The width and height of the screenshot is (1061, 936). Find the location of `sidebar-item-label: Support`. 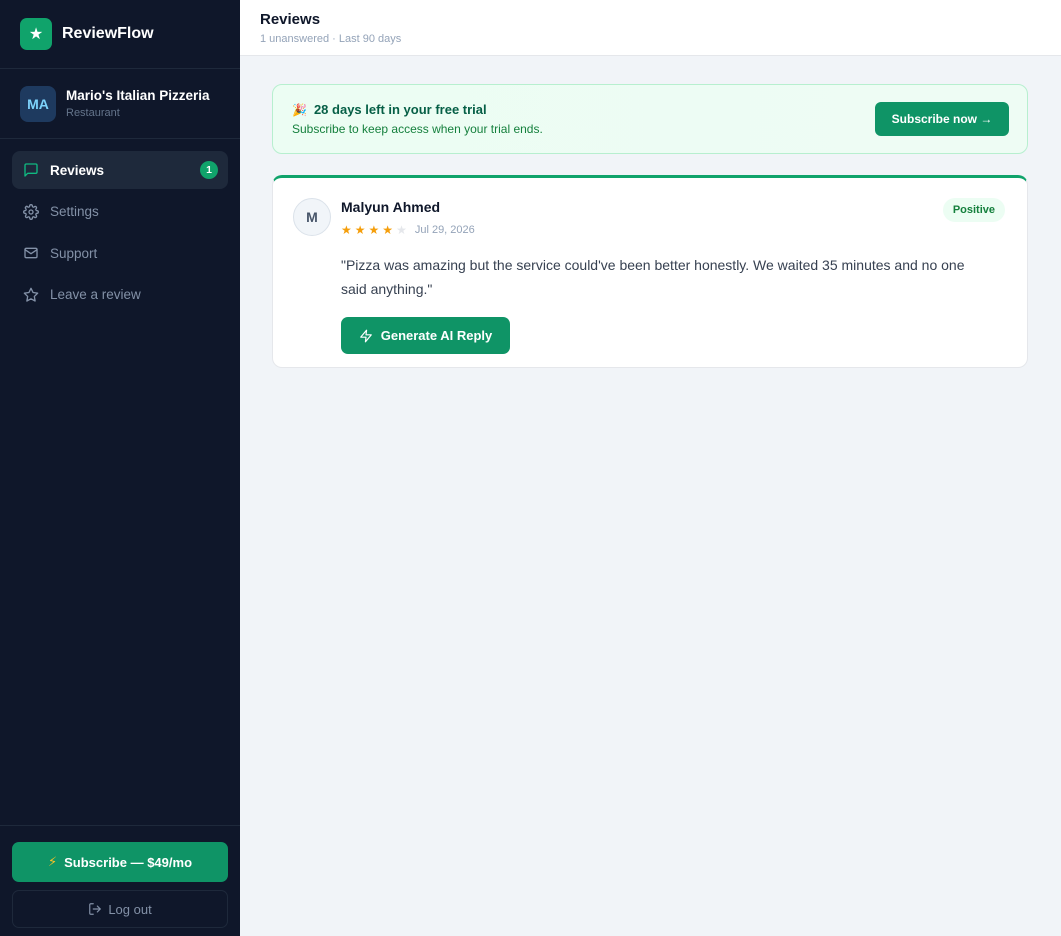

sidebar-item-label: Support is located at coordinates (74, 253).